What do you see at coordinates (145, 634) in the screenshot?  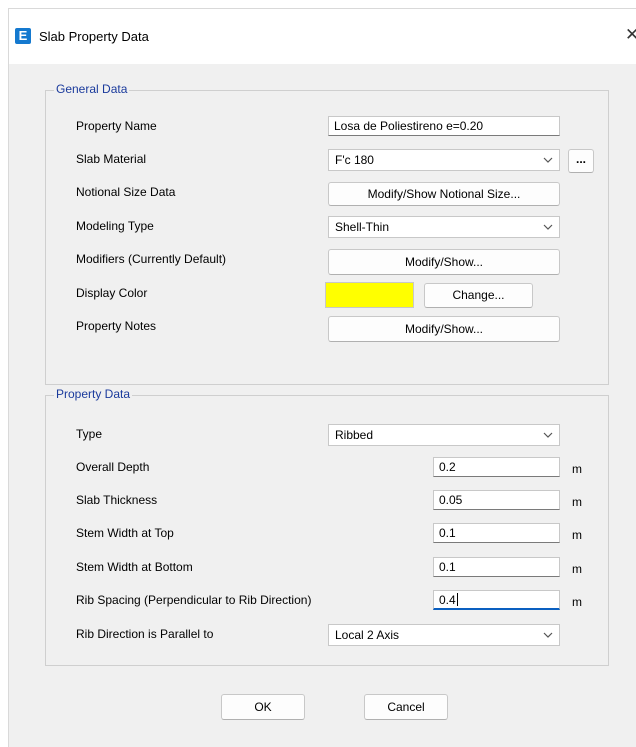 I see `rib-direction-label: Rib Direction is Parallel to` at bounding box center [145, 634].